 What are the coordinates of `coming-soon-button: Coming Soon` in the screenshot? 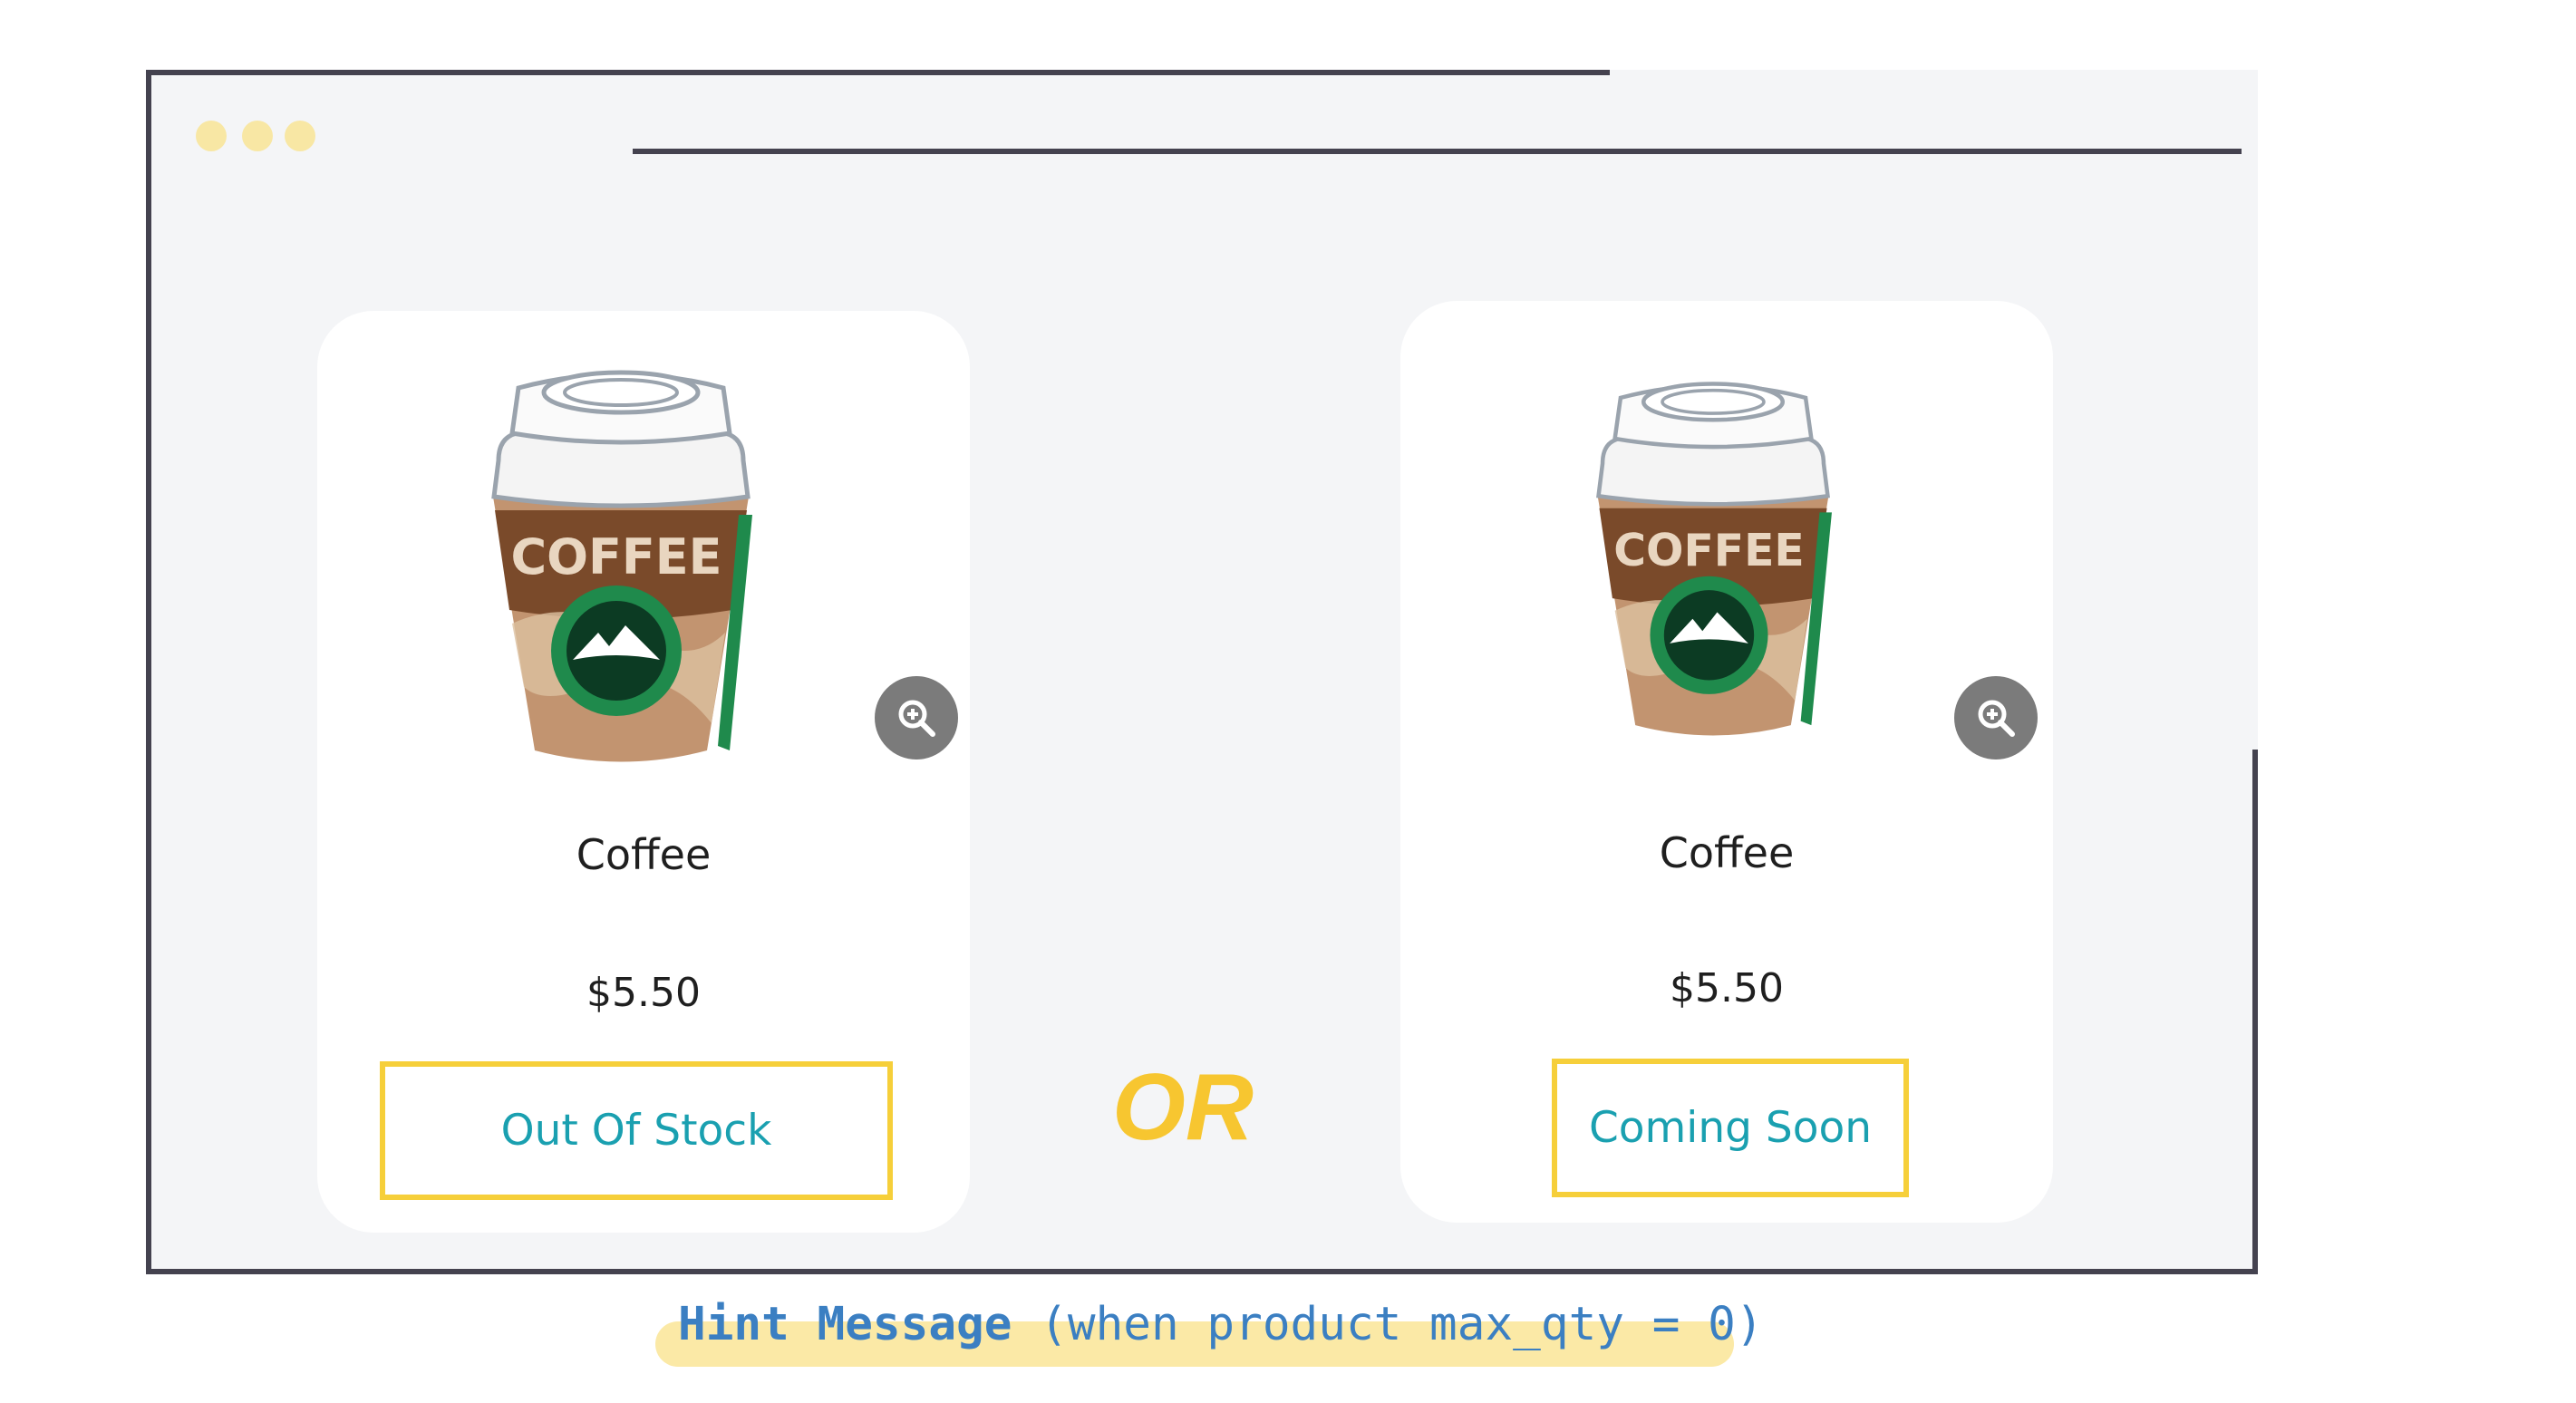 It's located at (1730, 1128).